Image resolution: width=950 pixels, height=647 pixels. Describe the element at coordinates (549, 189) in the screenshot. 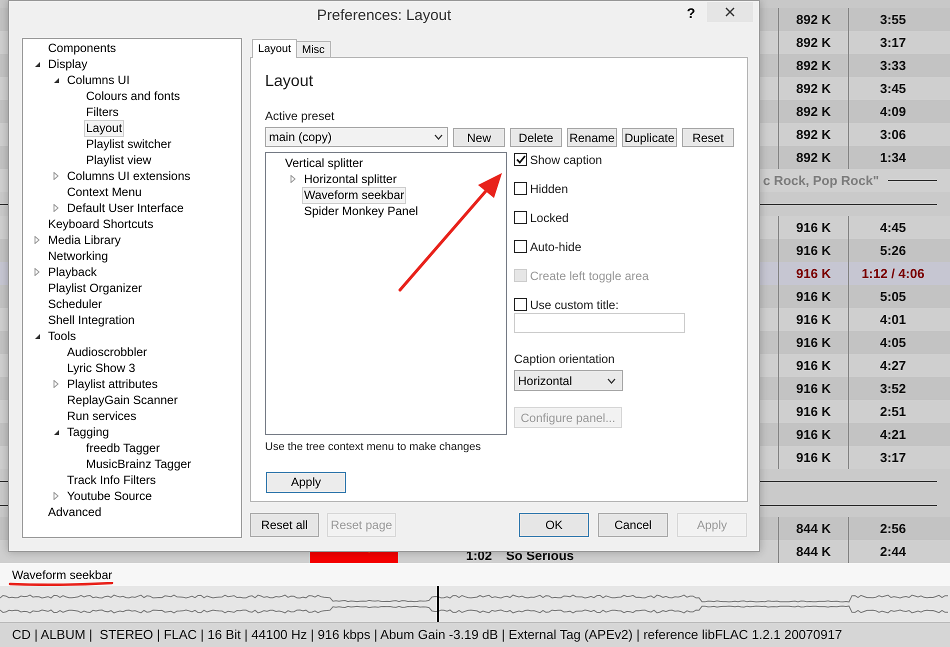

I see `checkbox-label: Hidden` at that location.